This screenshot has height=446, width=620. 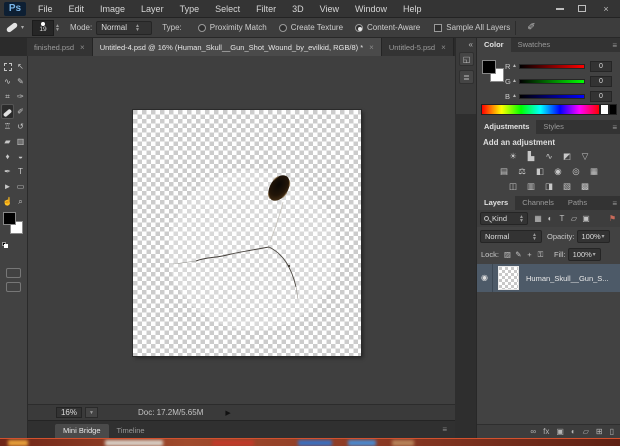 I want to click on blur-tool: ♦, so click(x=7, y=156).